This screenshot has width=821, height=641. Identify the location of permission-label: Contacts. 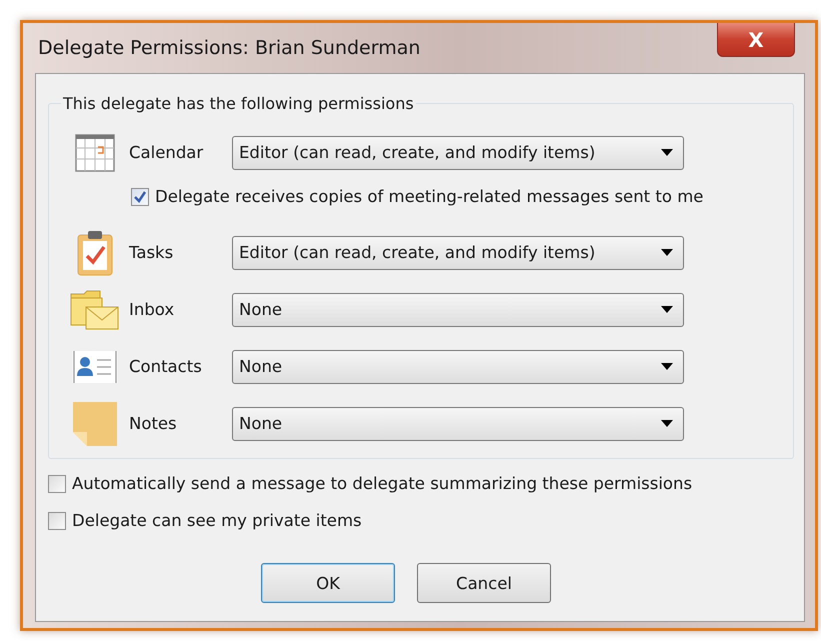
(166, 366).